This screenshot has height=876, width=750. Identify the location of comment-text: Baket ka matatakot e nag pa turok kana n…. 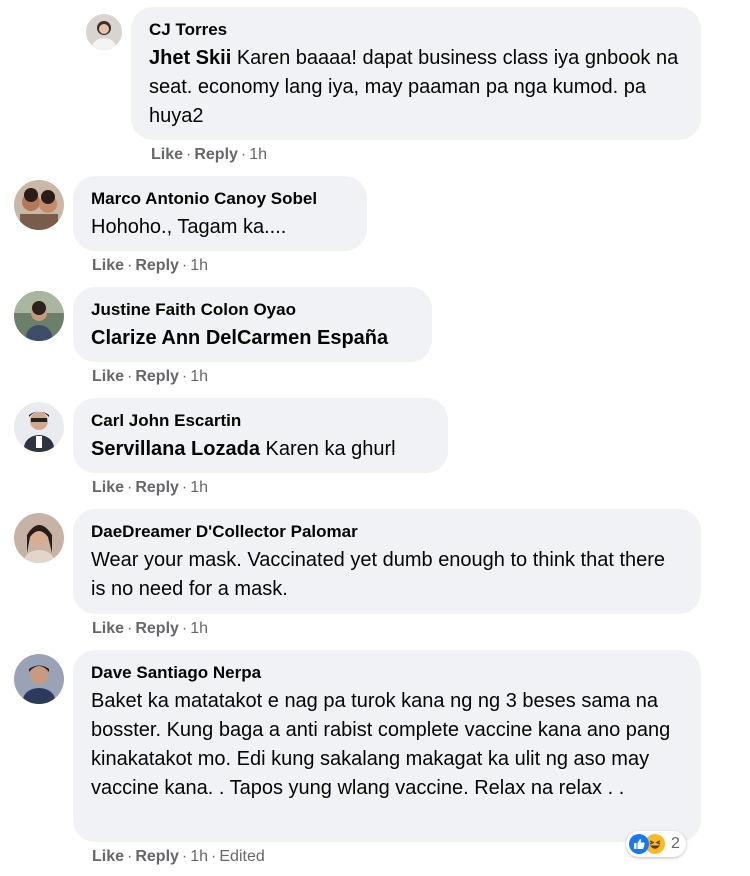
(387, 745).